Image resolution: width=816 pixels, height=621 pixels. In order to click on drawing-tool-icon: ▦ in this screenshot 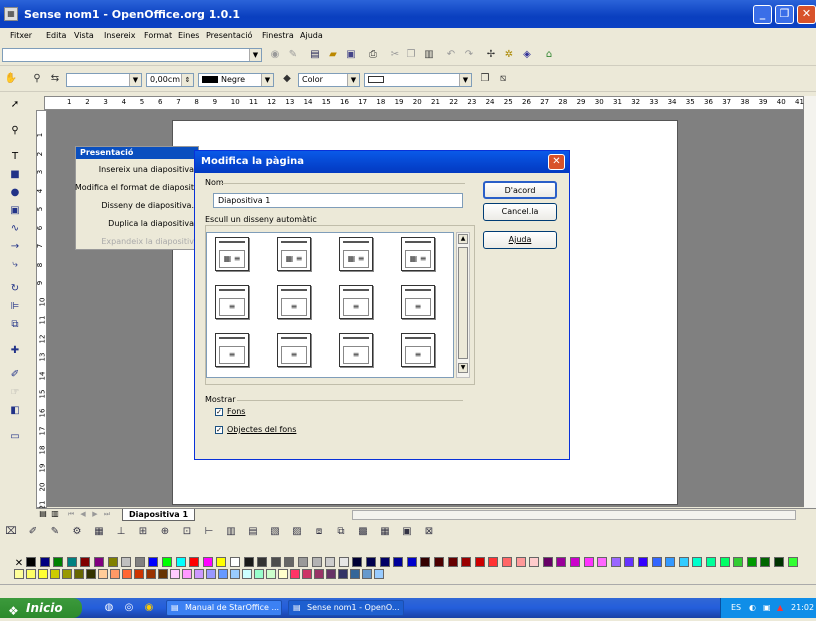, I will do `click(385, 532)`.